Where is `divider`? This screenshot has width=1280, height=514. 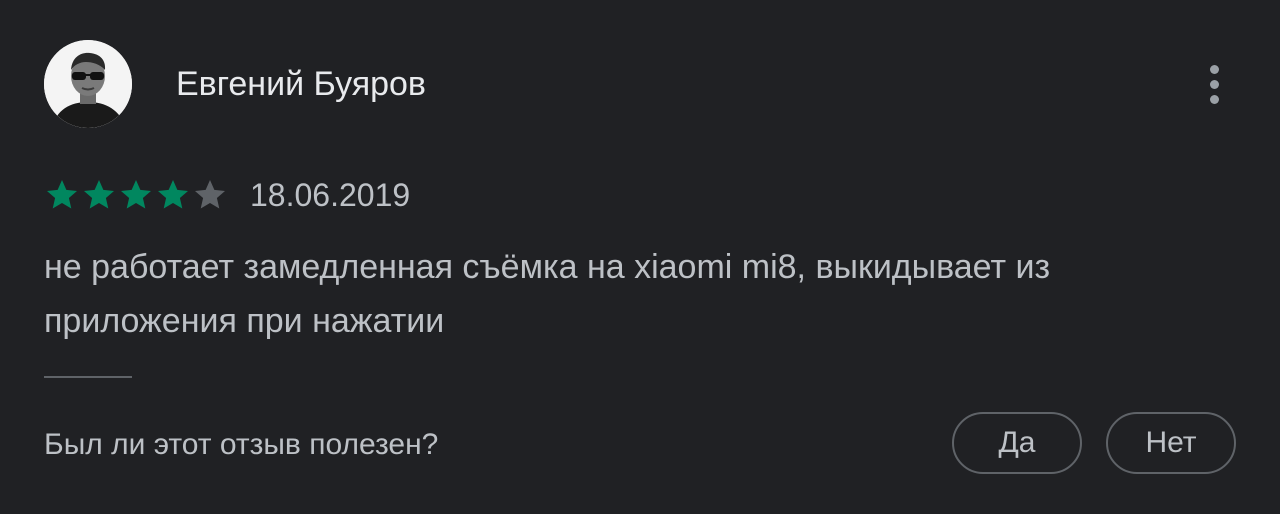
divider is located at coordinates (88, 377).